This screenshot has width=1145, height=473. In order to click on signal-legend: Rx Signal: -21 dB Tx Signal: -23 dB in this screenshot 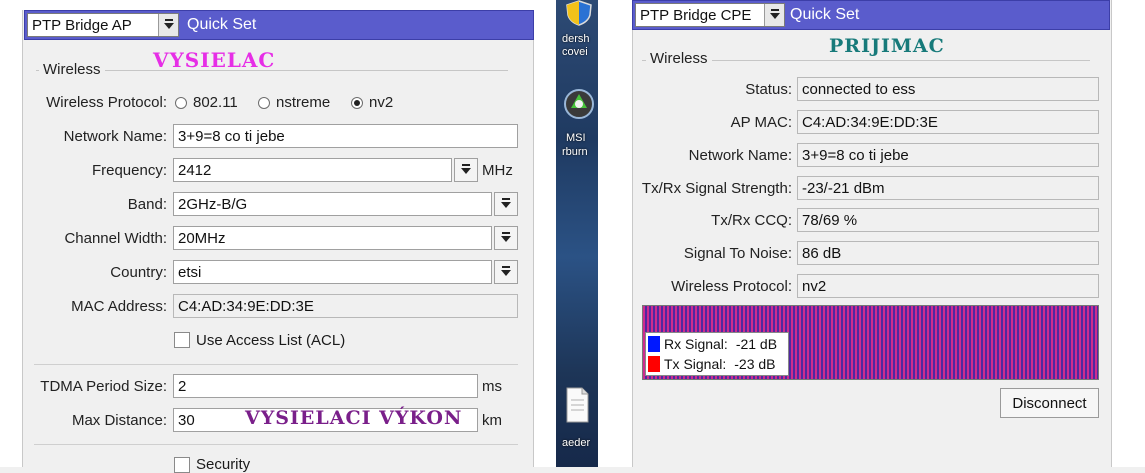, I will do `click(717, 354)`.